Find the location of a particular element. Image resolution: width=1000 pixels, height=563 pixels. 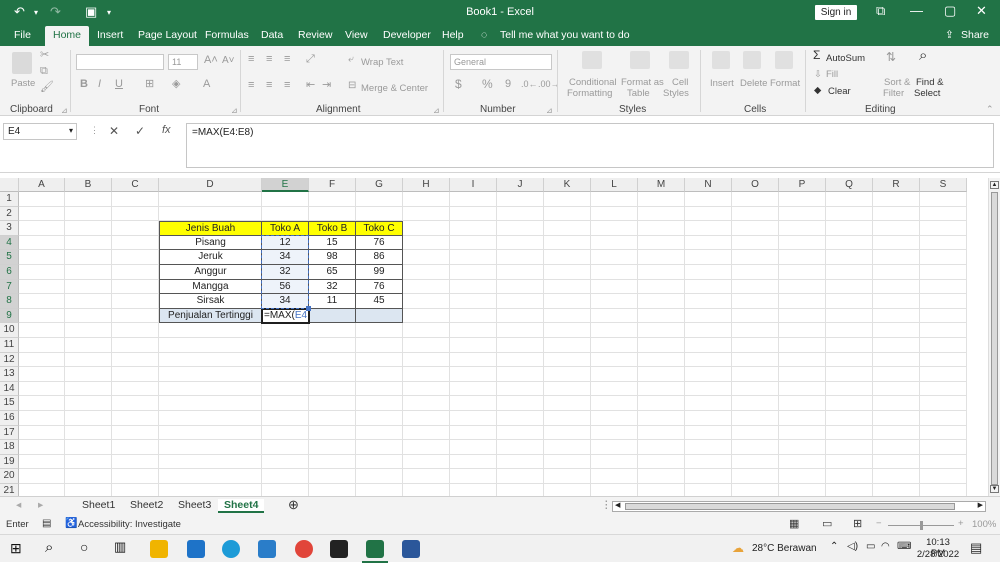

cell-c20 is located at coordinates (135, 476).